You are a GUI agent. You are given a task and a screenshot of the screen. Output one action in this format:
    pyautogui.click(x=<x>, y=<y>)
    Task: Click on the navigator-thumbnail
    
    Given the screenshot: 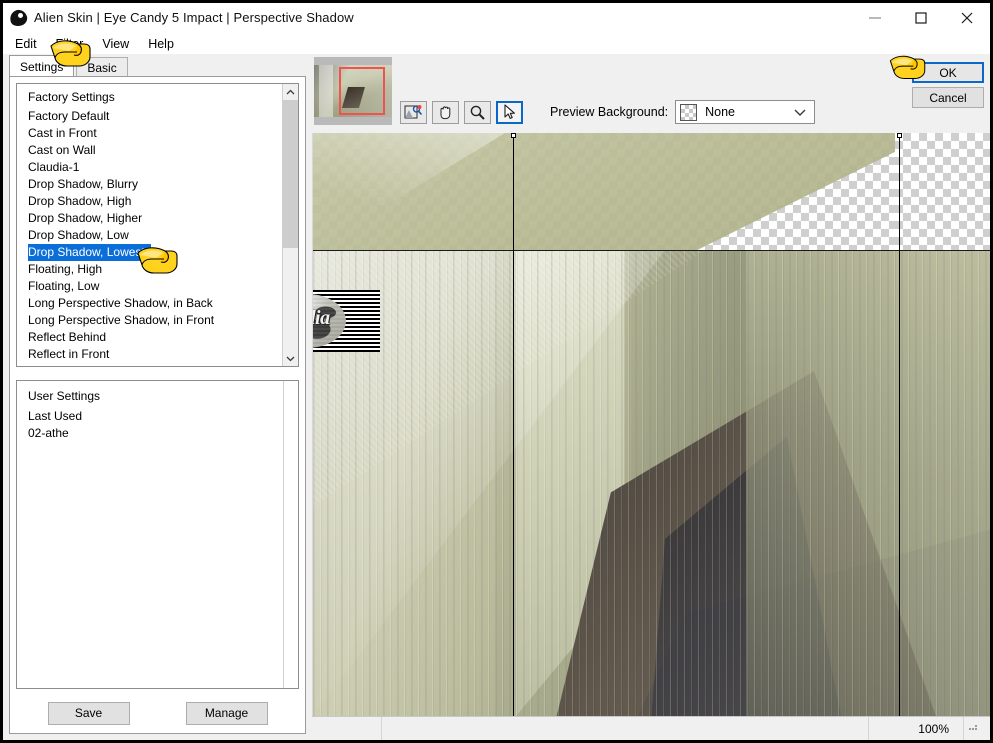 What is the action you would take?
    pyautogui.click(x=353, y=91)
    